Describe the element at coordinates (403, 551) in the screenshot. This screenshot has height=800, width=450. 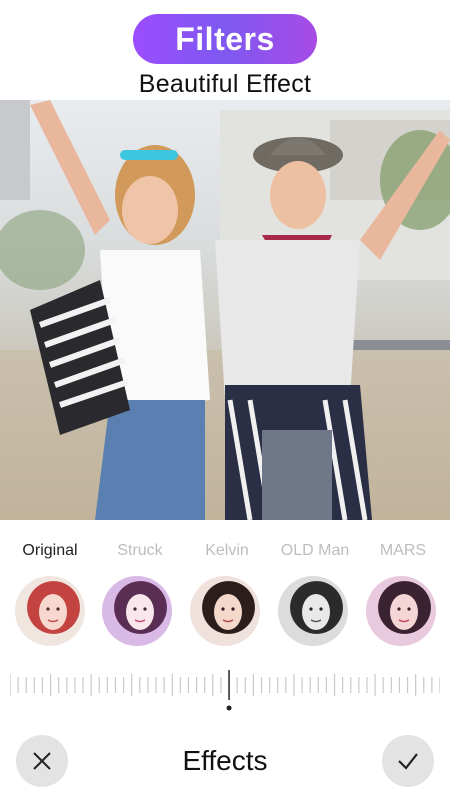
I see `filter-label-mars: MARS` at that location.